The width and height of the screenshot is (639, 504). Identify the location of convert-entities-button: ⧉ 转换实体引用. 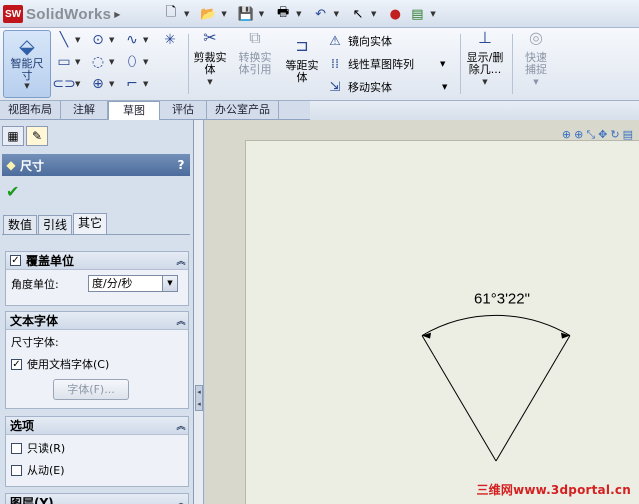
(255, 53).